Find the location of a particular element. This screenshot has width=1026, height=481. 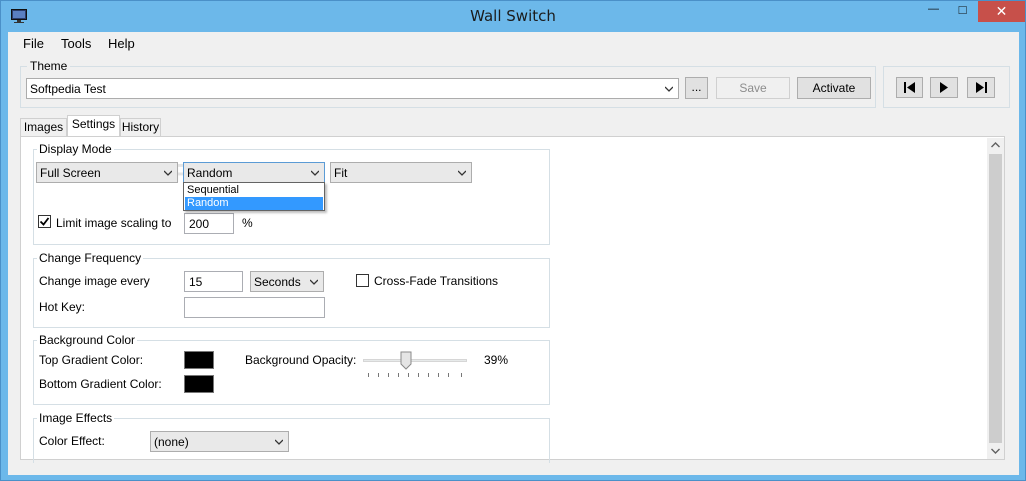

maximize-button: □ is located at coordinates (962, 11).